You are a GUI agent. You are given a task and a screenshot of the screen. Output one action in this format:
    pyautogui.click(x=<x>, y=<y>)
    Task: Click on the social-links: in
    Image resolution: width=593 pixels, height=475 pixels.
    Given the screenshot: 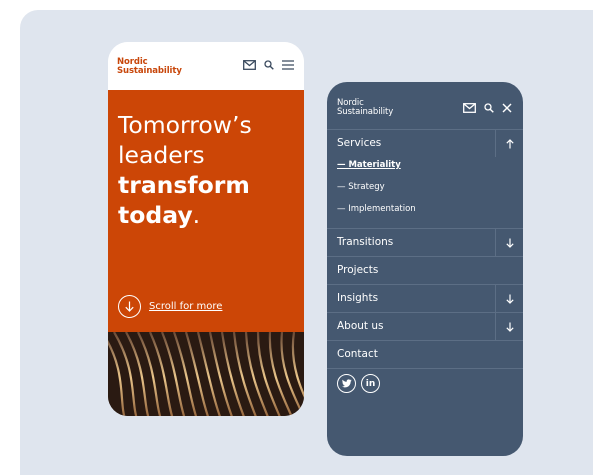 What is the action you would take?
    pyautogui.click(x=358, y=383)
    